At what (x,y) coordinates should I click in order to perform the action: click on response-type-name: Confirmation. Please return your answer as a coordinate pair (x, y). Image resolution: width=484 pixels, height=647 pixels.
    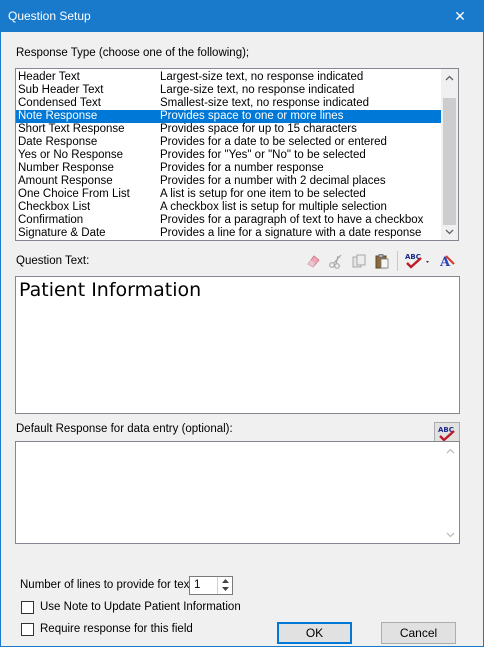
    Looking at the image, I should click on (51, 220).